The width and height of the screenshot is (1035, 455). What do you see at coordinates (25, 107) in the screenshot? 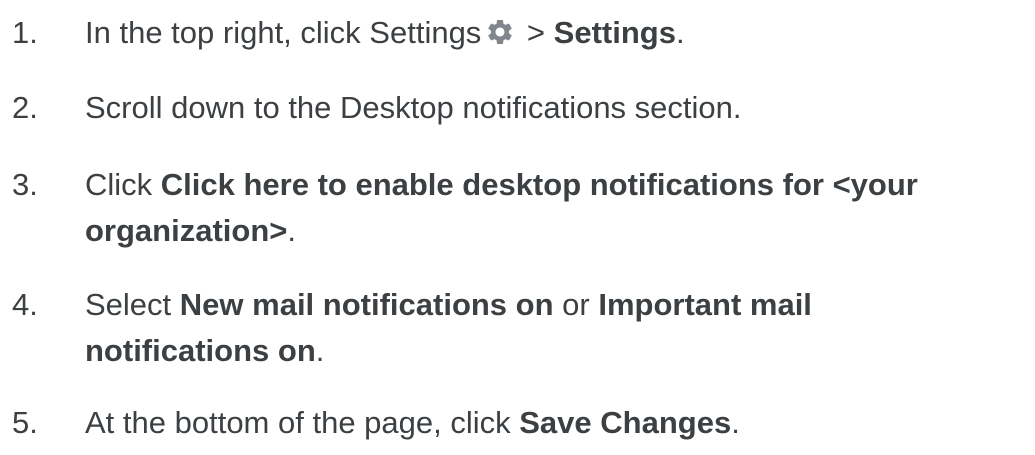
I see `step-number: 2.` at bounding box center [25, 107].